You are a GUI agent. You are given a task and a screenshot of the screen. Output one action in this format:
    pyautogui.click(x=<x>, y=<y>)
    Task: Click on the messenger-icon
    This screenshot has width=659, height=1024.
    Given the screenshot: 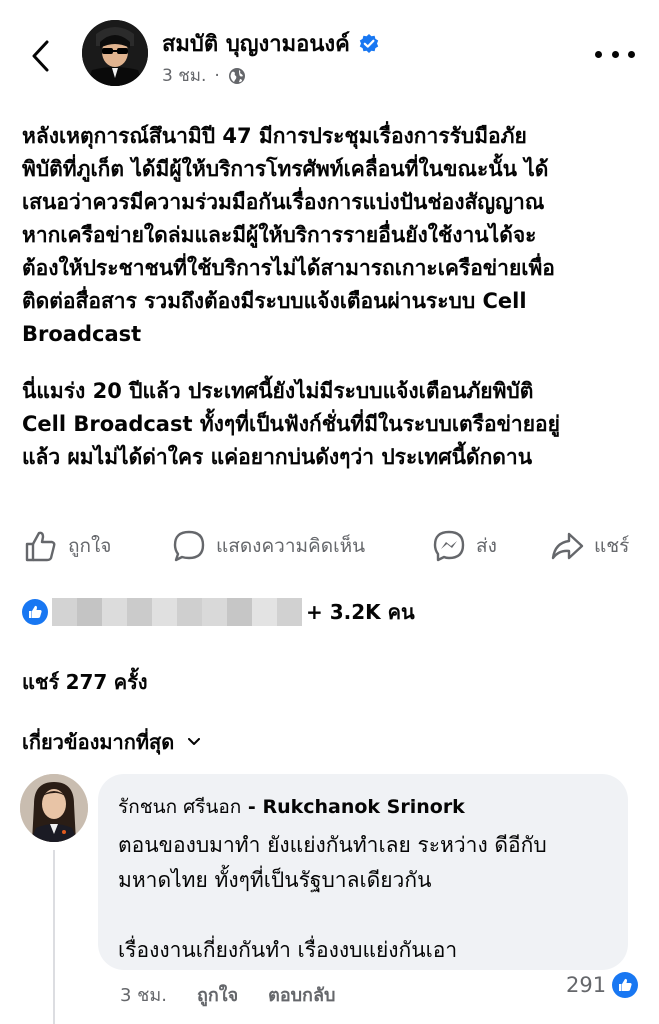 What is the action you would take?
    pyautogui.click(x=449, y=546)
    